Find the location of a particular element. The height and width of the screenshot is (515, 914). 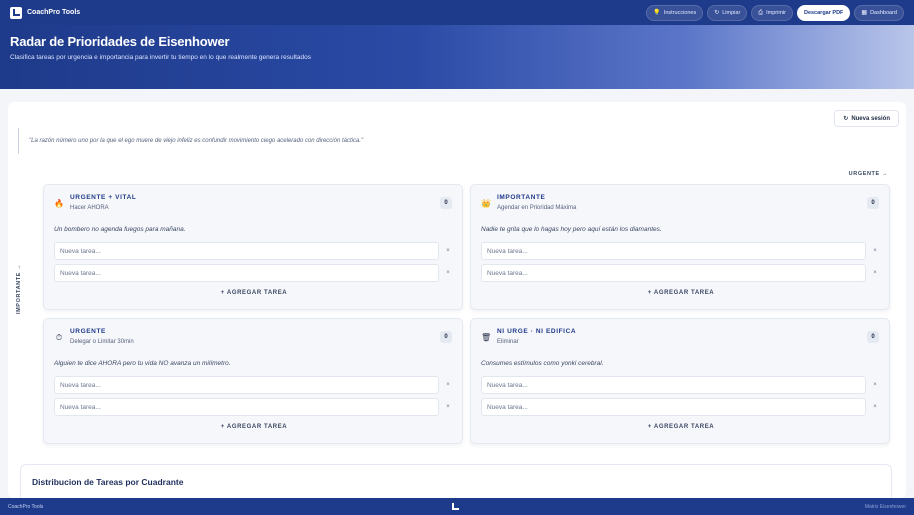

quadrant-subtitle: Delegar o Limitar 30min is located at coordinates (102, 342).